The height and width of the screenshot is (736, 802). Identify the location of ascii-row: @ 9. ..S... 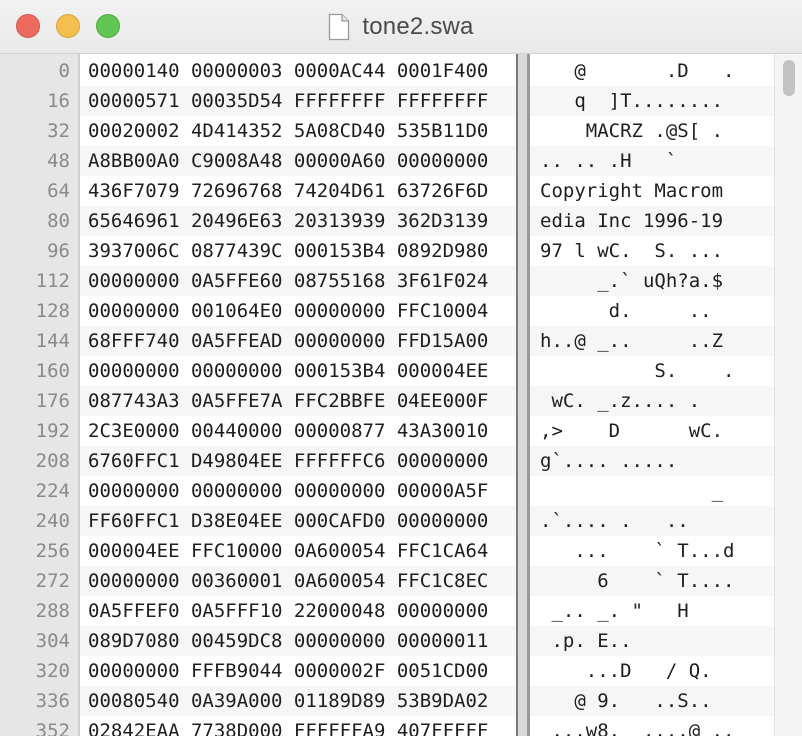
(625, 701).